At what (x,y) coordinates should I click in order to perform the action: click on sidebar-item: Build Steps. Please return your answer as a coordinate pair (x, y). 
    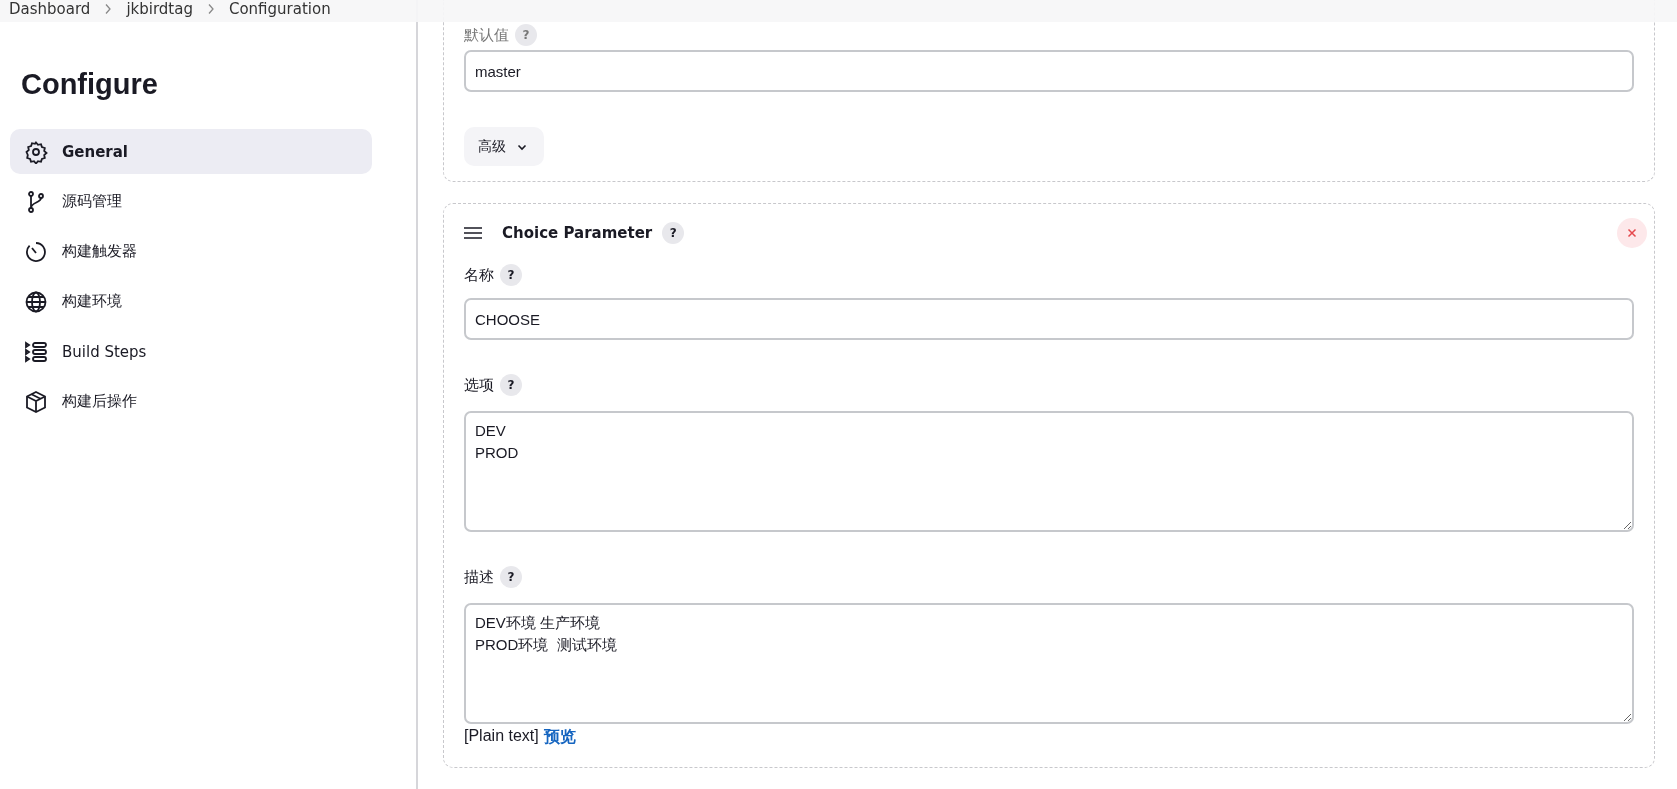
    Looking at the image, I should click on (191, 351).